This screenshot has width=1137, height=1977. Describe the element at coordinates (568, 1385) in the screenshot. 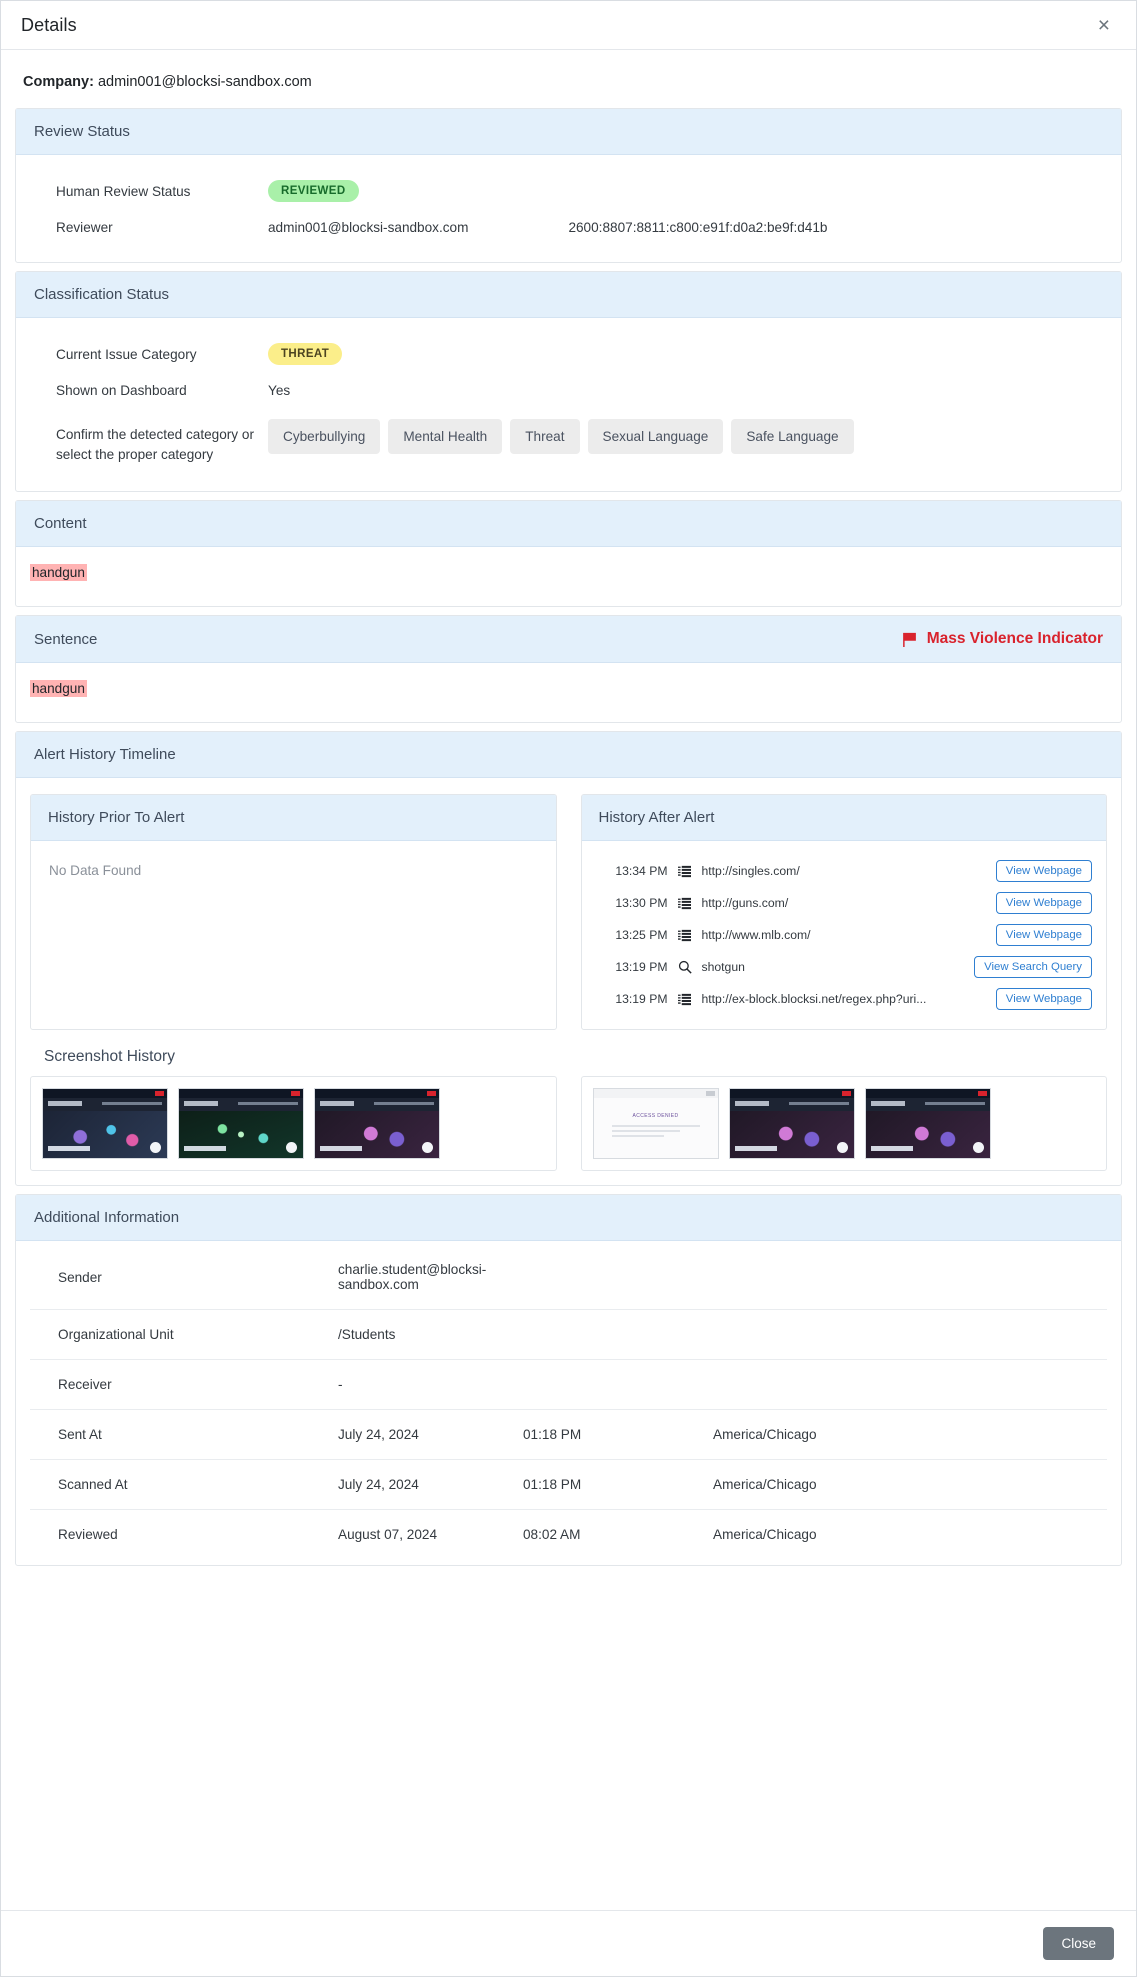

I see `info-row-receiver: Receiver -` at that location.